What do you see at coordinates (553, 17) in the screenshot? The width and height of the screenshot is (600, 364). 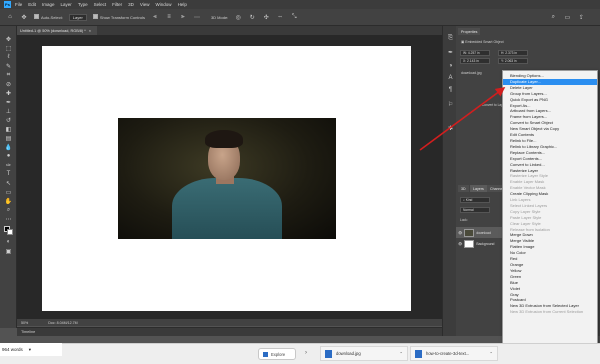 I see `search-icon: ⌕` at bounding box center [553, 17].